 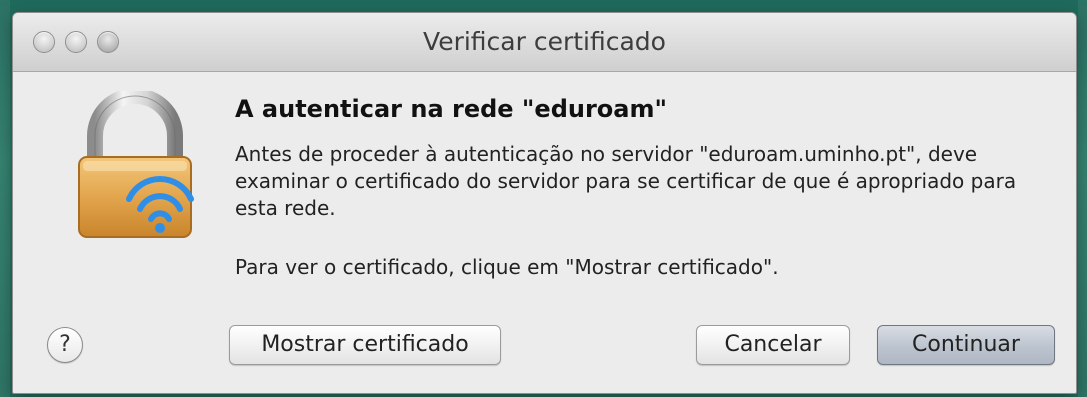 What do you see at coordinates (451, 109) in the screenshot?
I see `dialog-heading: A autenticar na rede "eduroam"` at bounding box center [451, 109].